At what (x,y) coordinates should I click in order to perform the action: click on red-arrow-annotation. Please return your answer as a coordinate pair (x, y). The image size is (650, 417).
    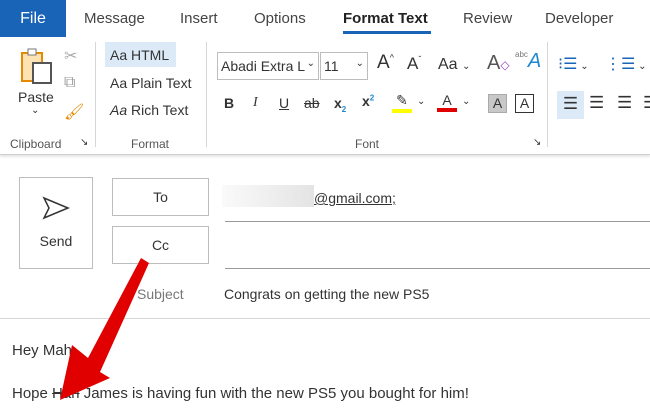
    Looking at the image, I should click on (104, 329).